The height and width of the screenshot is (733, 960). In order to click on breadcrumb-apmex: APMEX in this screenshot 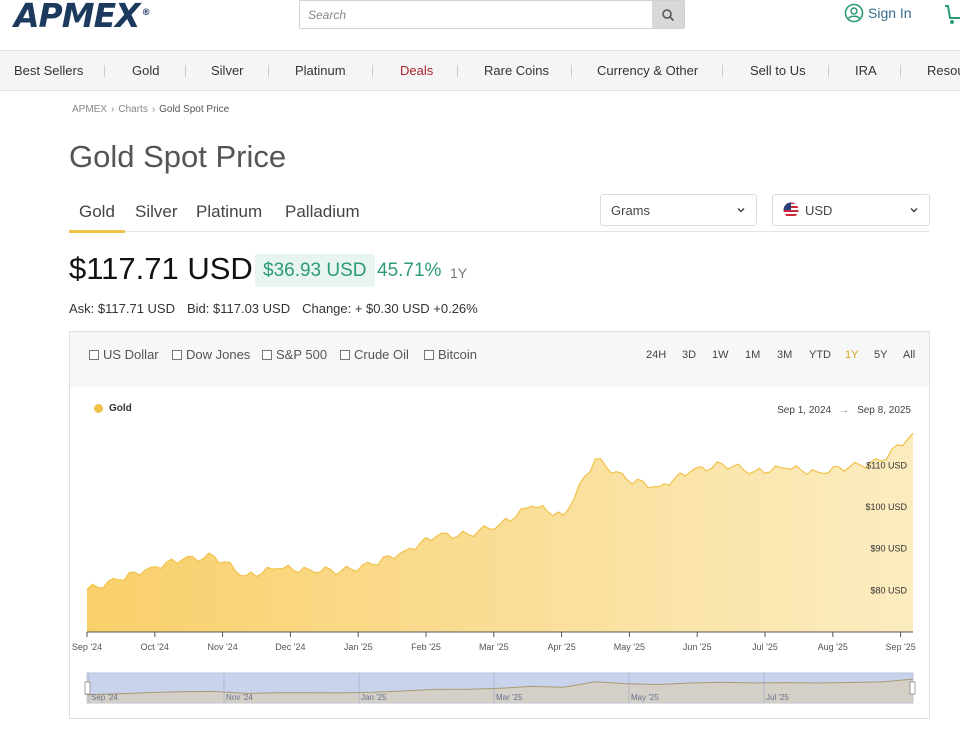, I will do `click(89, 109)`.